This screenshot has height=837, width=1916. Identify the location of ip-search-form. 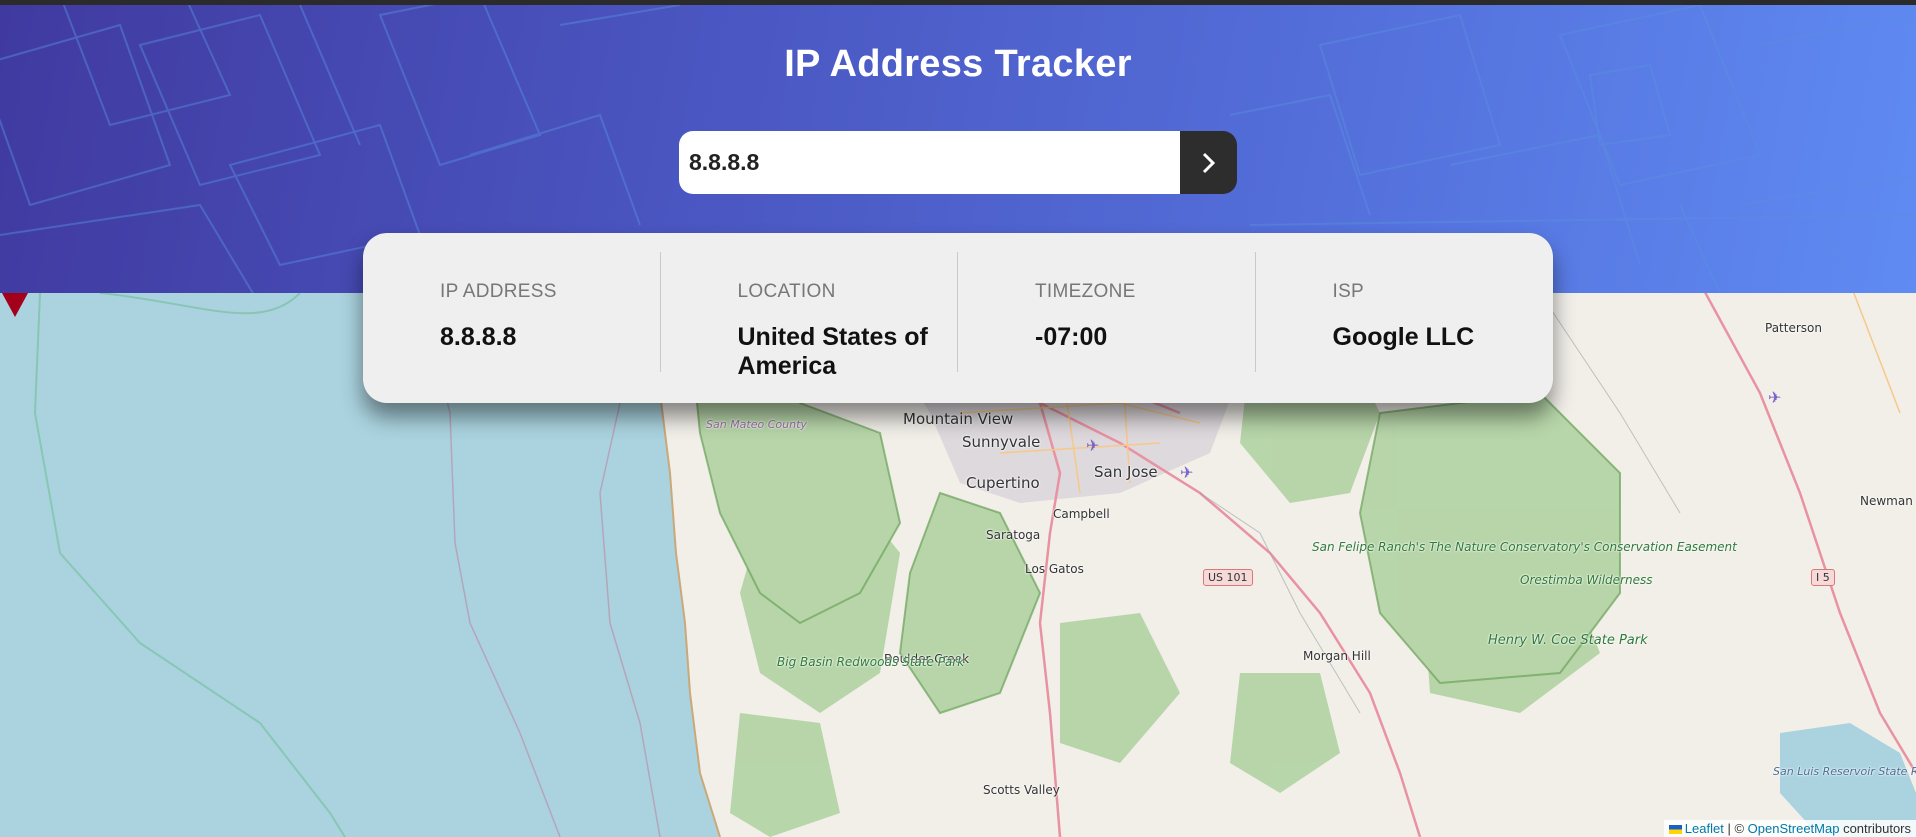
(958, 162).